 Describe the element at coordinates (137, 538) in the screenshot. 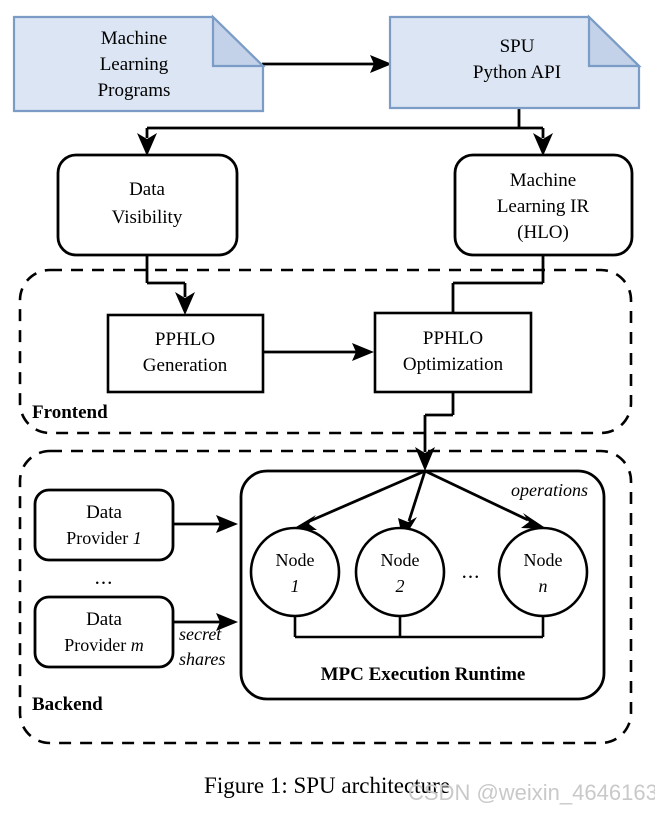

I see `data-provider-1-index: 1` at that location.